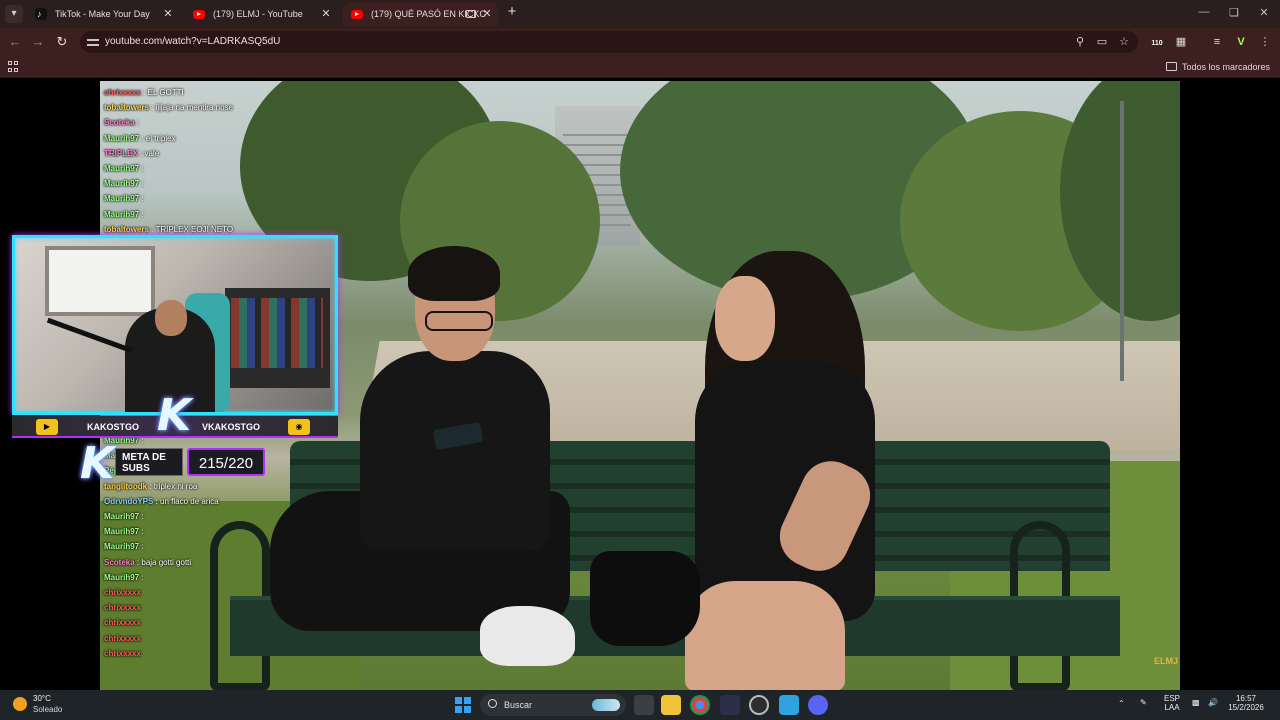 The height and width of the screenshot is (720, 1280). Describe the element at coordinates (62, 42) in the screenshot. I see `reload-button: ↻` at that location.